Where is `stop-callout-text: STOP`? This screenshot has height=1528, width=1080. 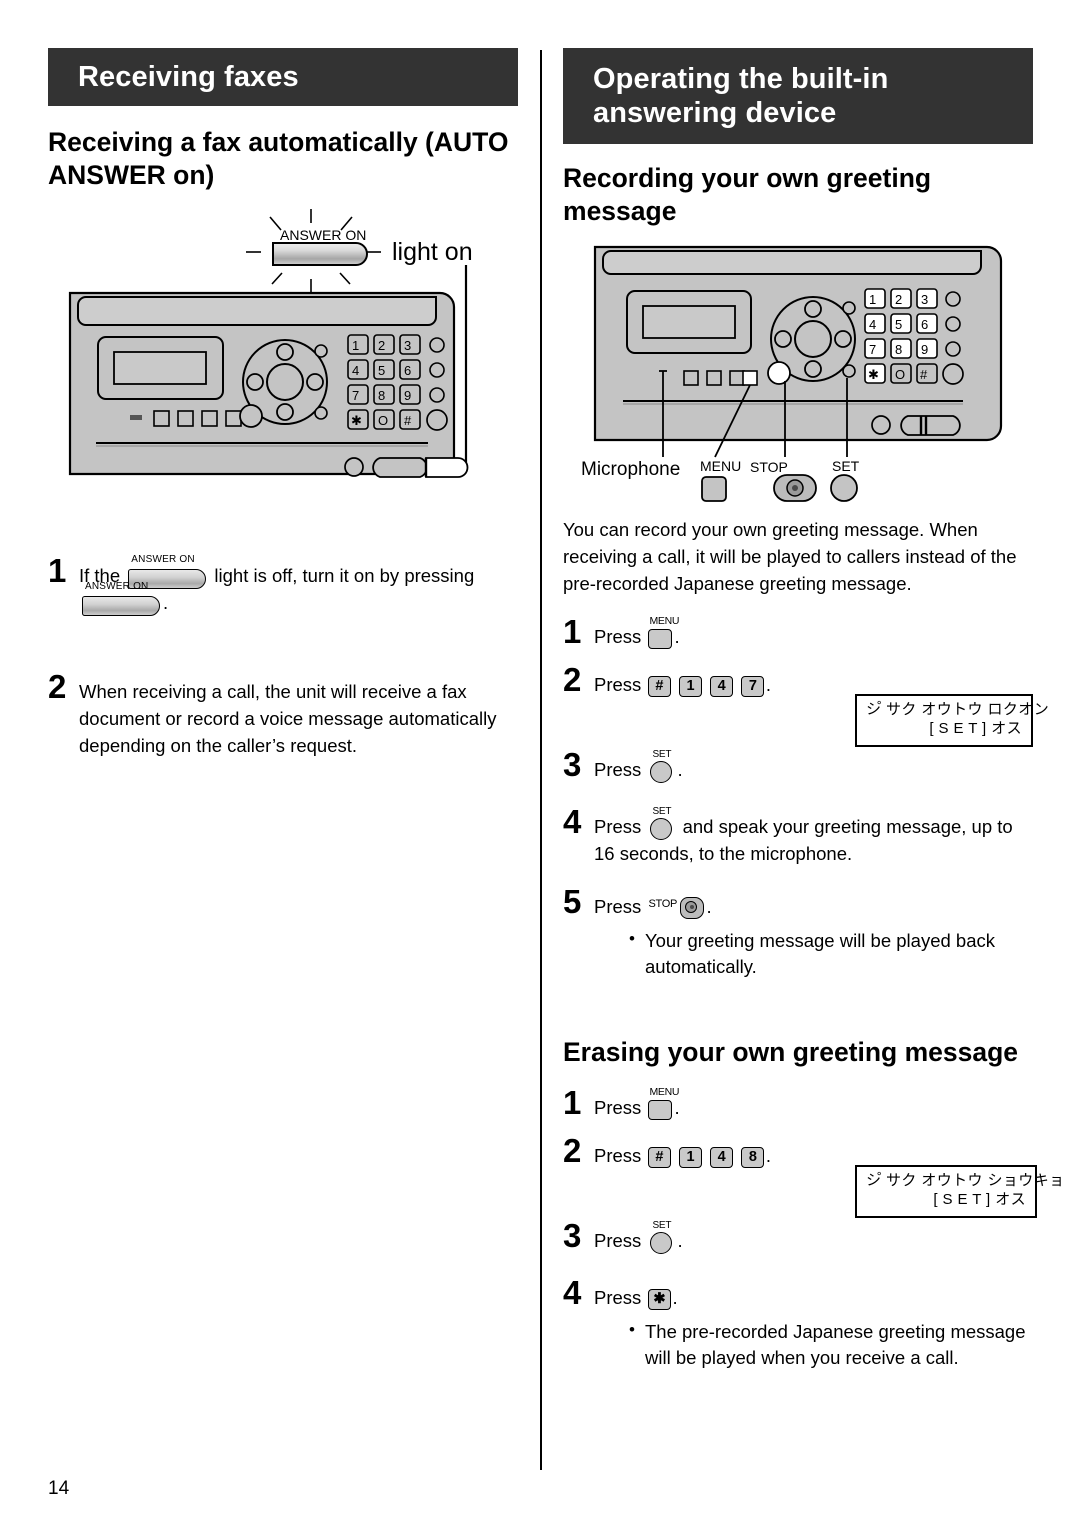
stop-callout-text: STOP is located at coordinates (769, 467).